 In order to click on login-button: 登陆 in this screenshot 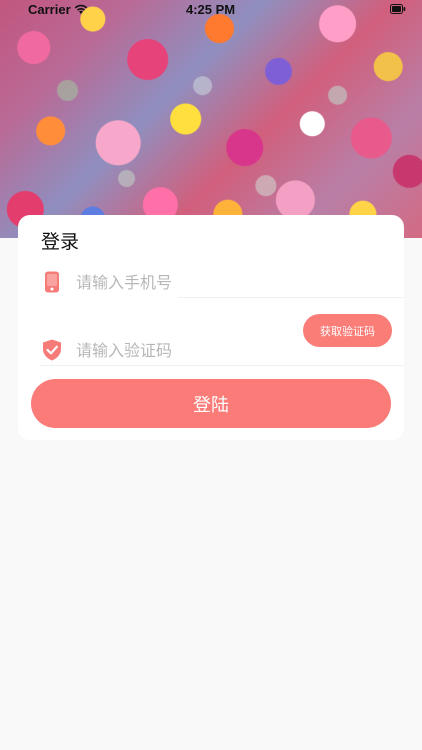, I will do `click(211, 403)`.